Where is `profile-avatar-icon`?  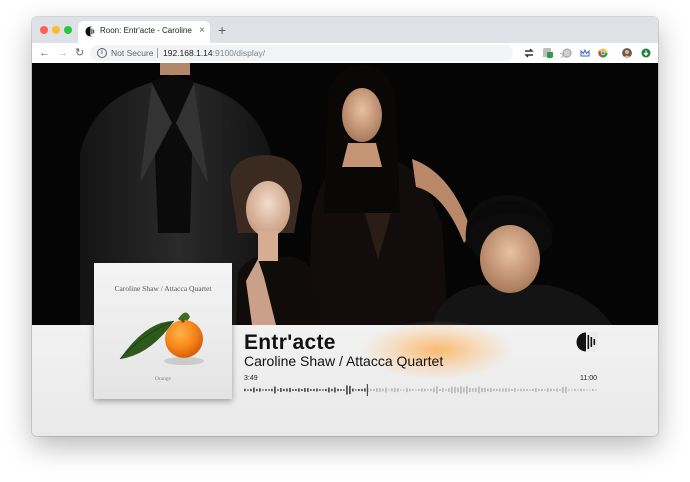 profile-avatar-icon is located at coordinates (627, 53).